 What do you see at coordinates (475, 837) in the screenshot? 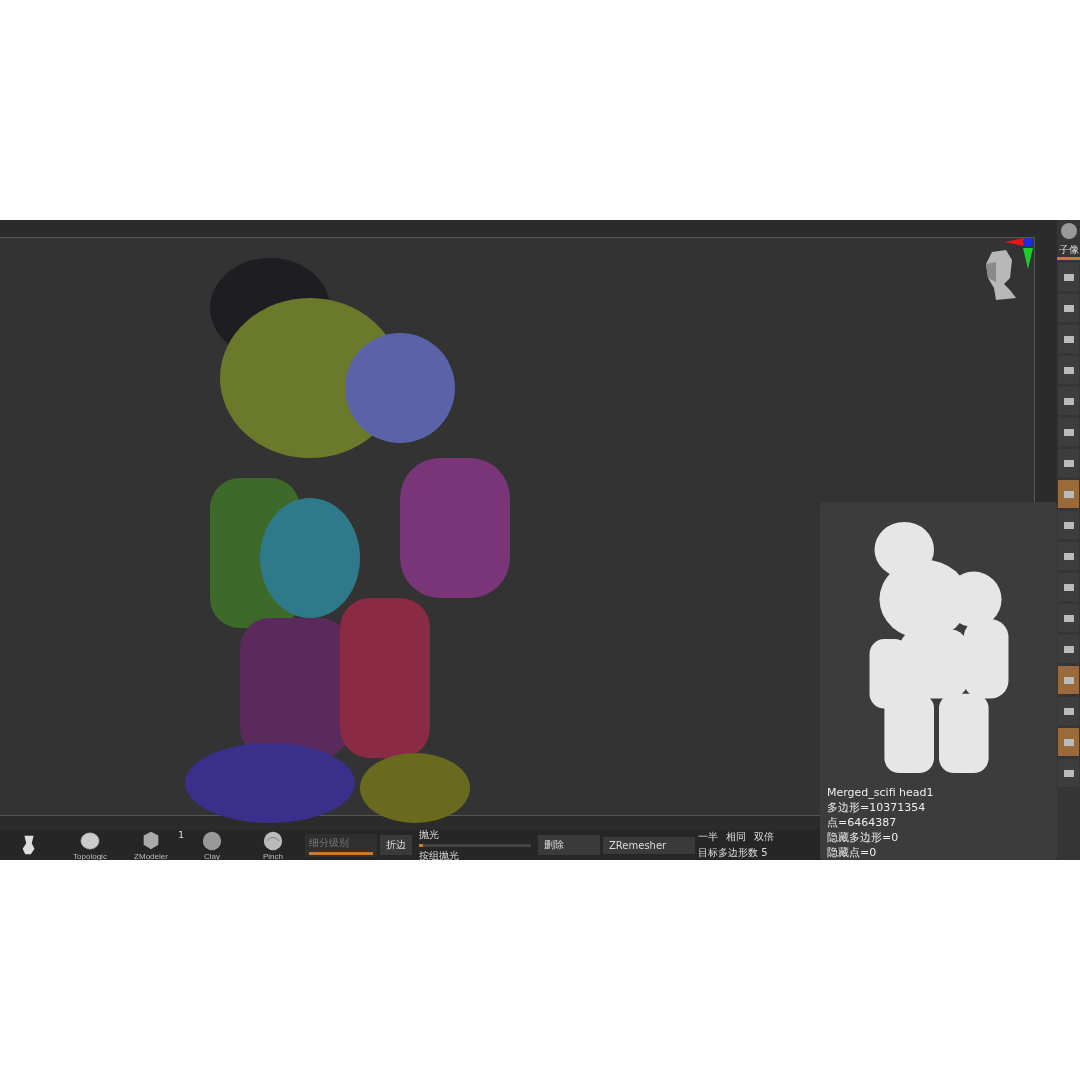
I see `polish-slider: 抛光` at bounding box center [475, 837].